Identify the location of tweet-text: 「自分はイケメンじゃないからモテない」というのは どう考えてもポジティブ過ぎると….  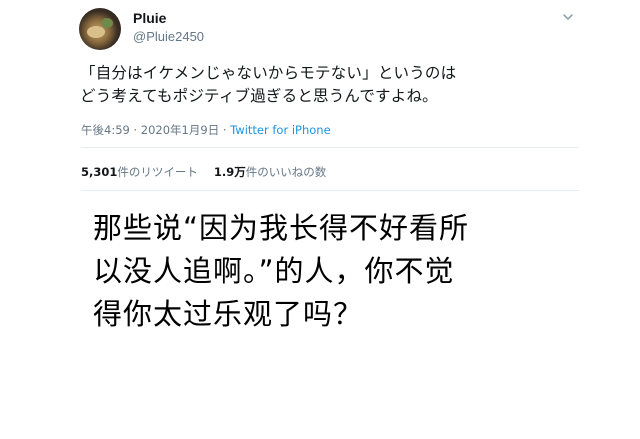
(268, 84).